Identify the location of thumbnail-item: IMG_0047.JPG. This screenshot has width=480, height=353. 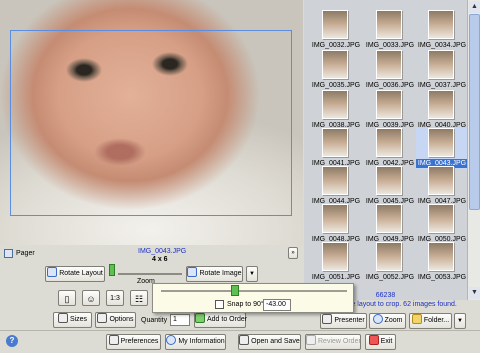
(442, 186).